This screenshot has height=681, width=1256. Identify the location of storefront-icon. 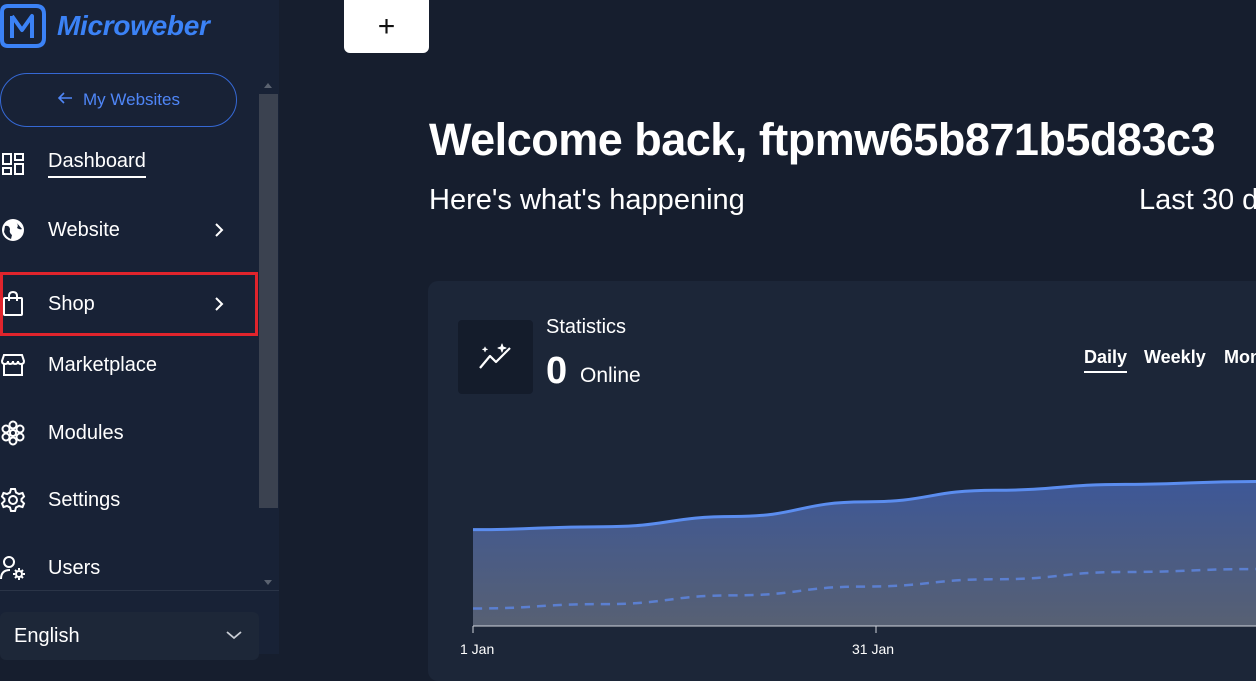
(13, 365).